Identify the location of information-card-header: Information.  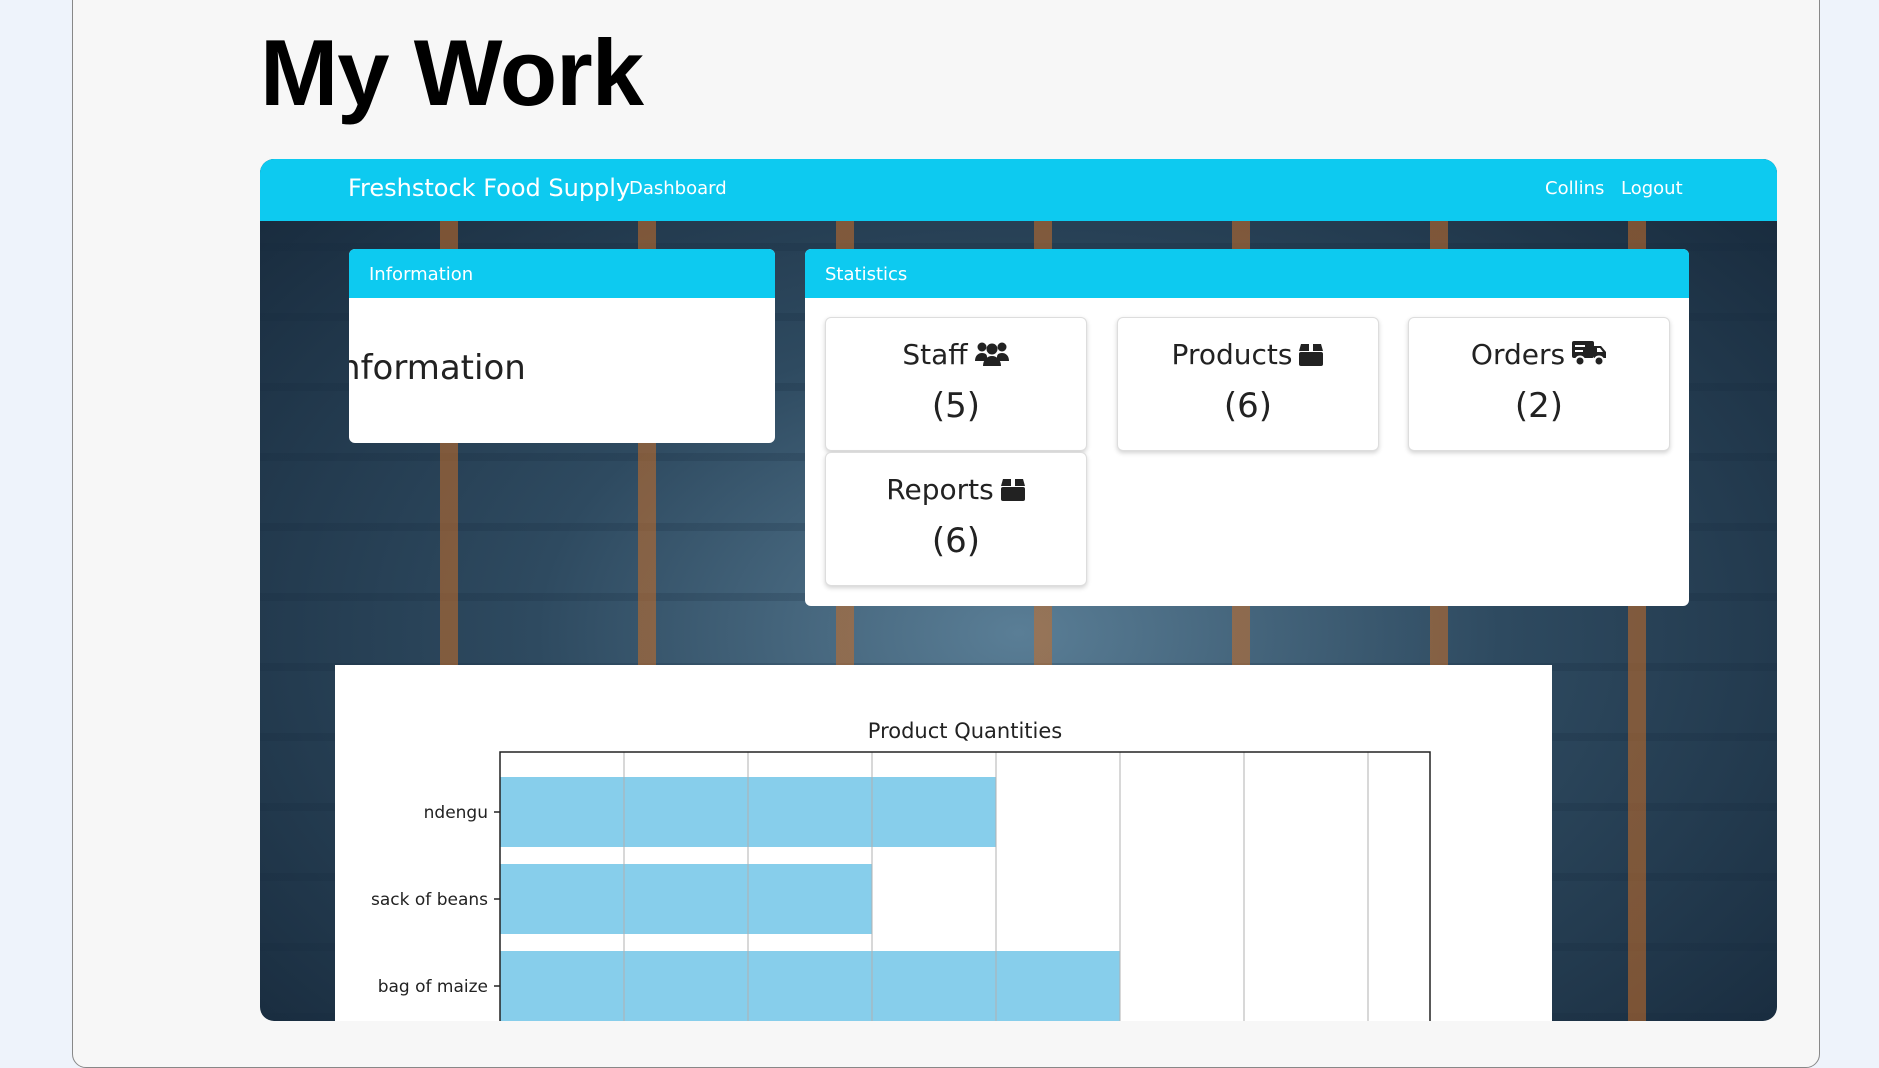
(562, 273).